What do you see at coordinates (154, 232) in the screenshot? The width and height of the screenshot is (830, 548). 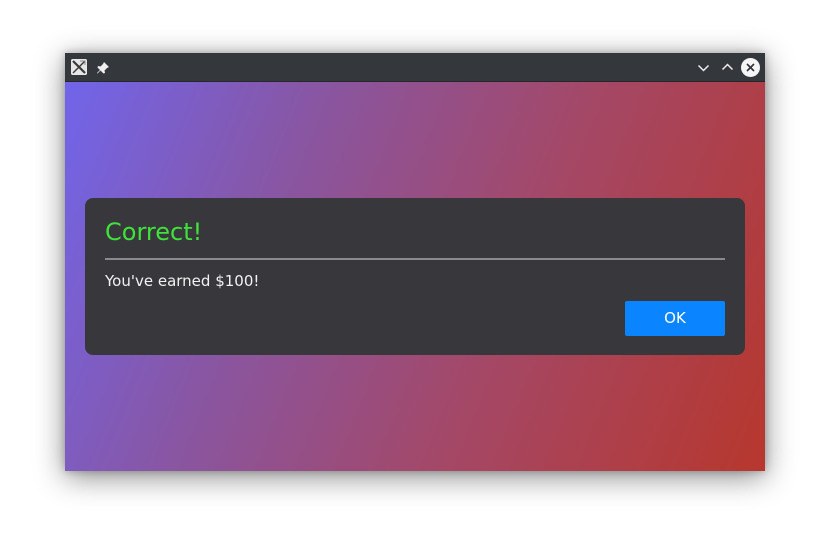 I see `dialog-title: Correct!` at bounding box center [154, 232].